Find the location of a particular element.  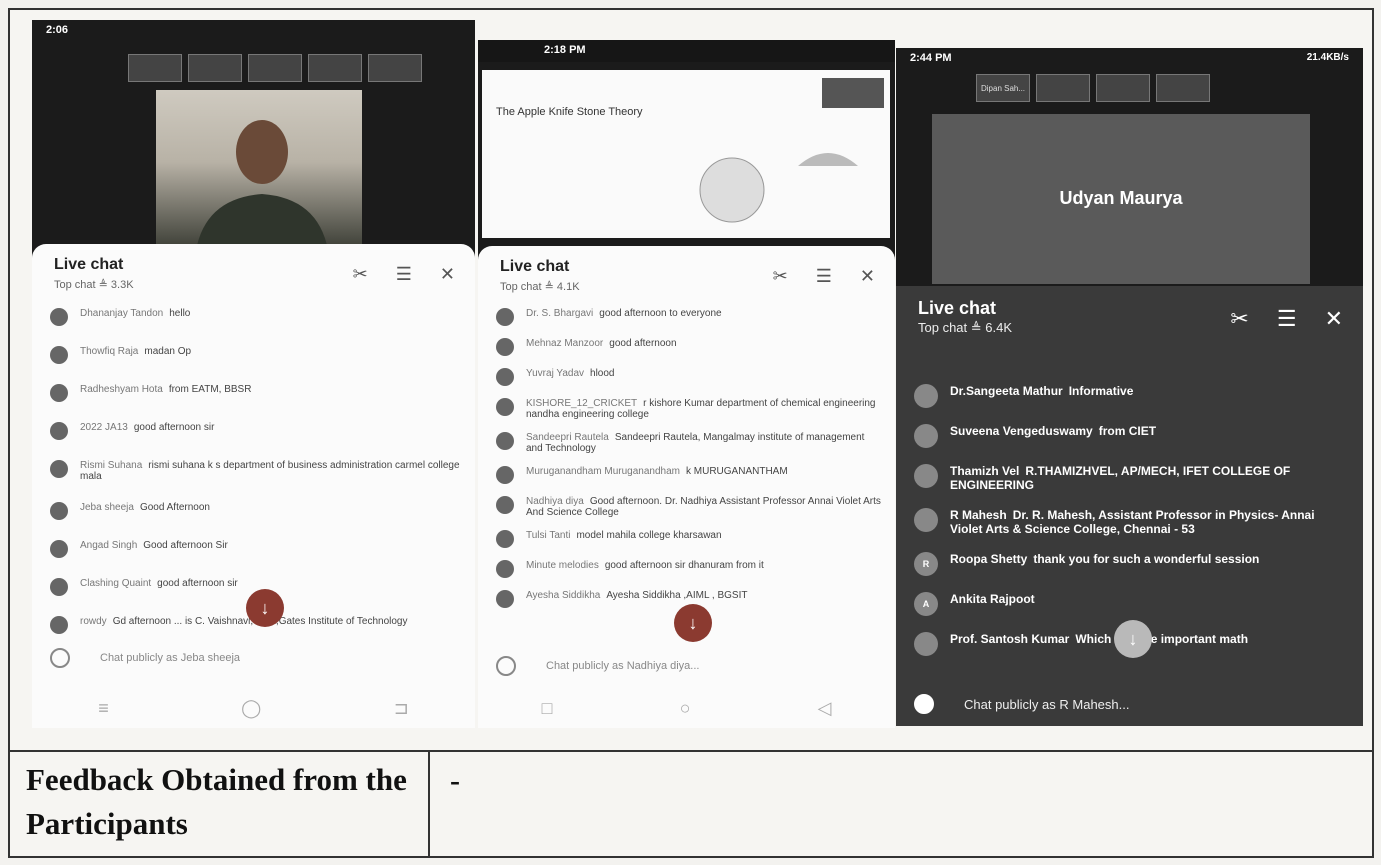

chat-message: Yuvraj Yadav hlood is located at coordinates (688, 377).